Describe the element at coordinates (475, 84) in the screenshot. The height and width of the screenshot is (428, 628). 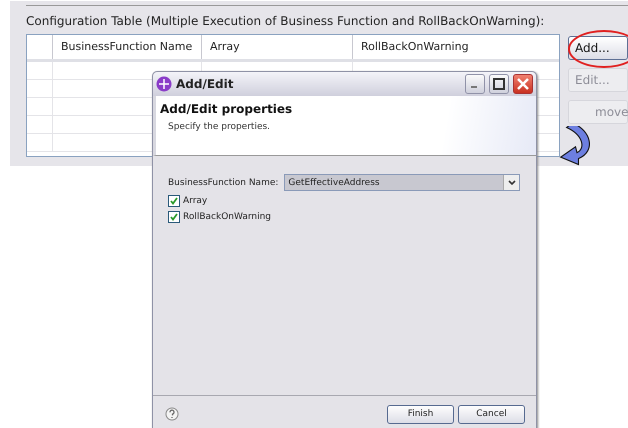
I see `minimize-button` at that location.